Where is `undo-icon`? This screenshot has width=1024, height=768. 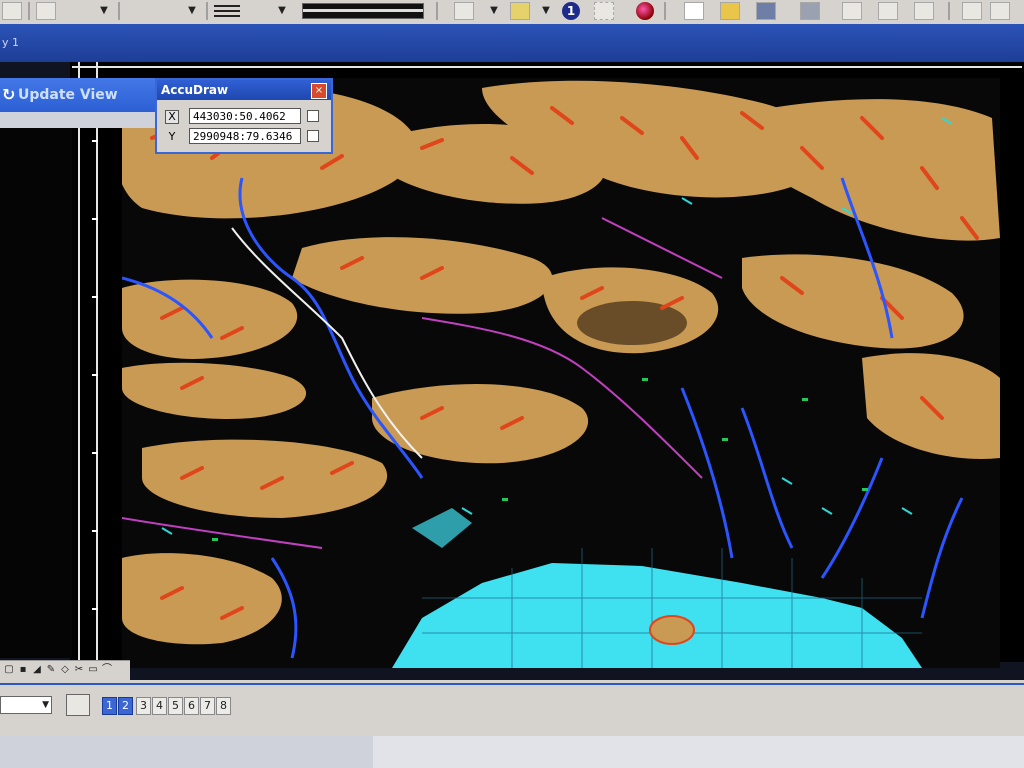
undo-icon is located at coordinates (972, 11).